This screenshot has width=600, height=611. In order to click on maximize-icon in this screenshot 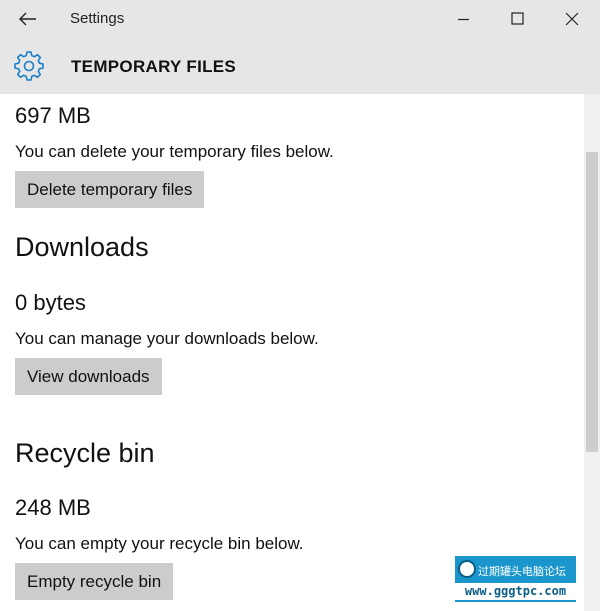, I will do `click(517, 18)`.